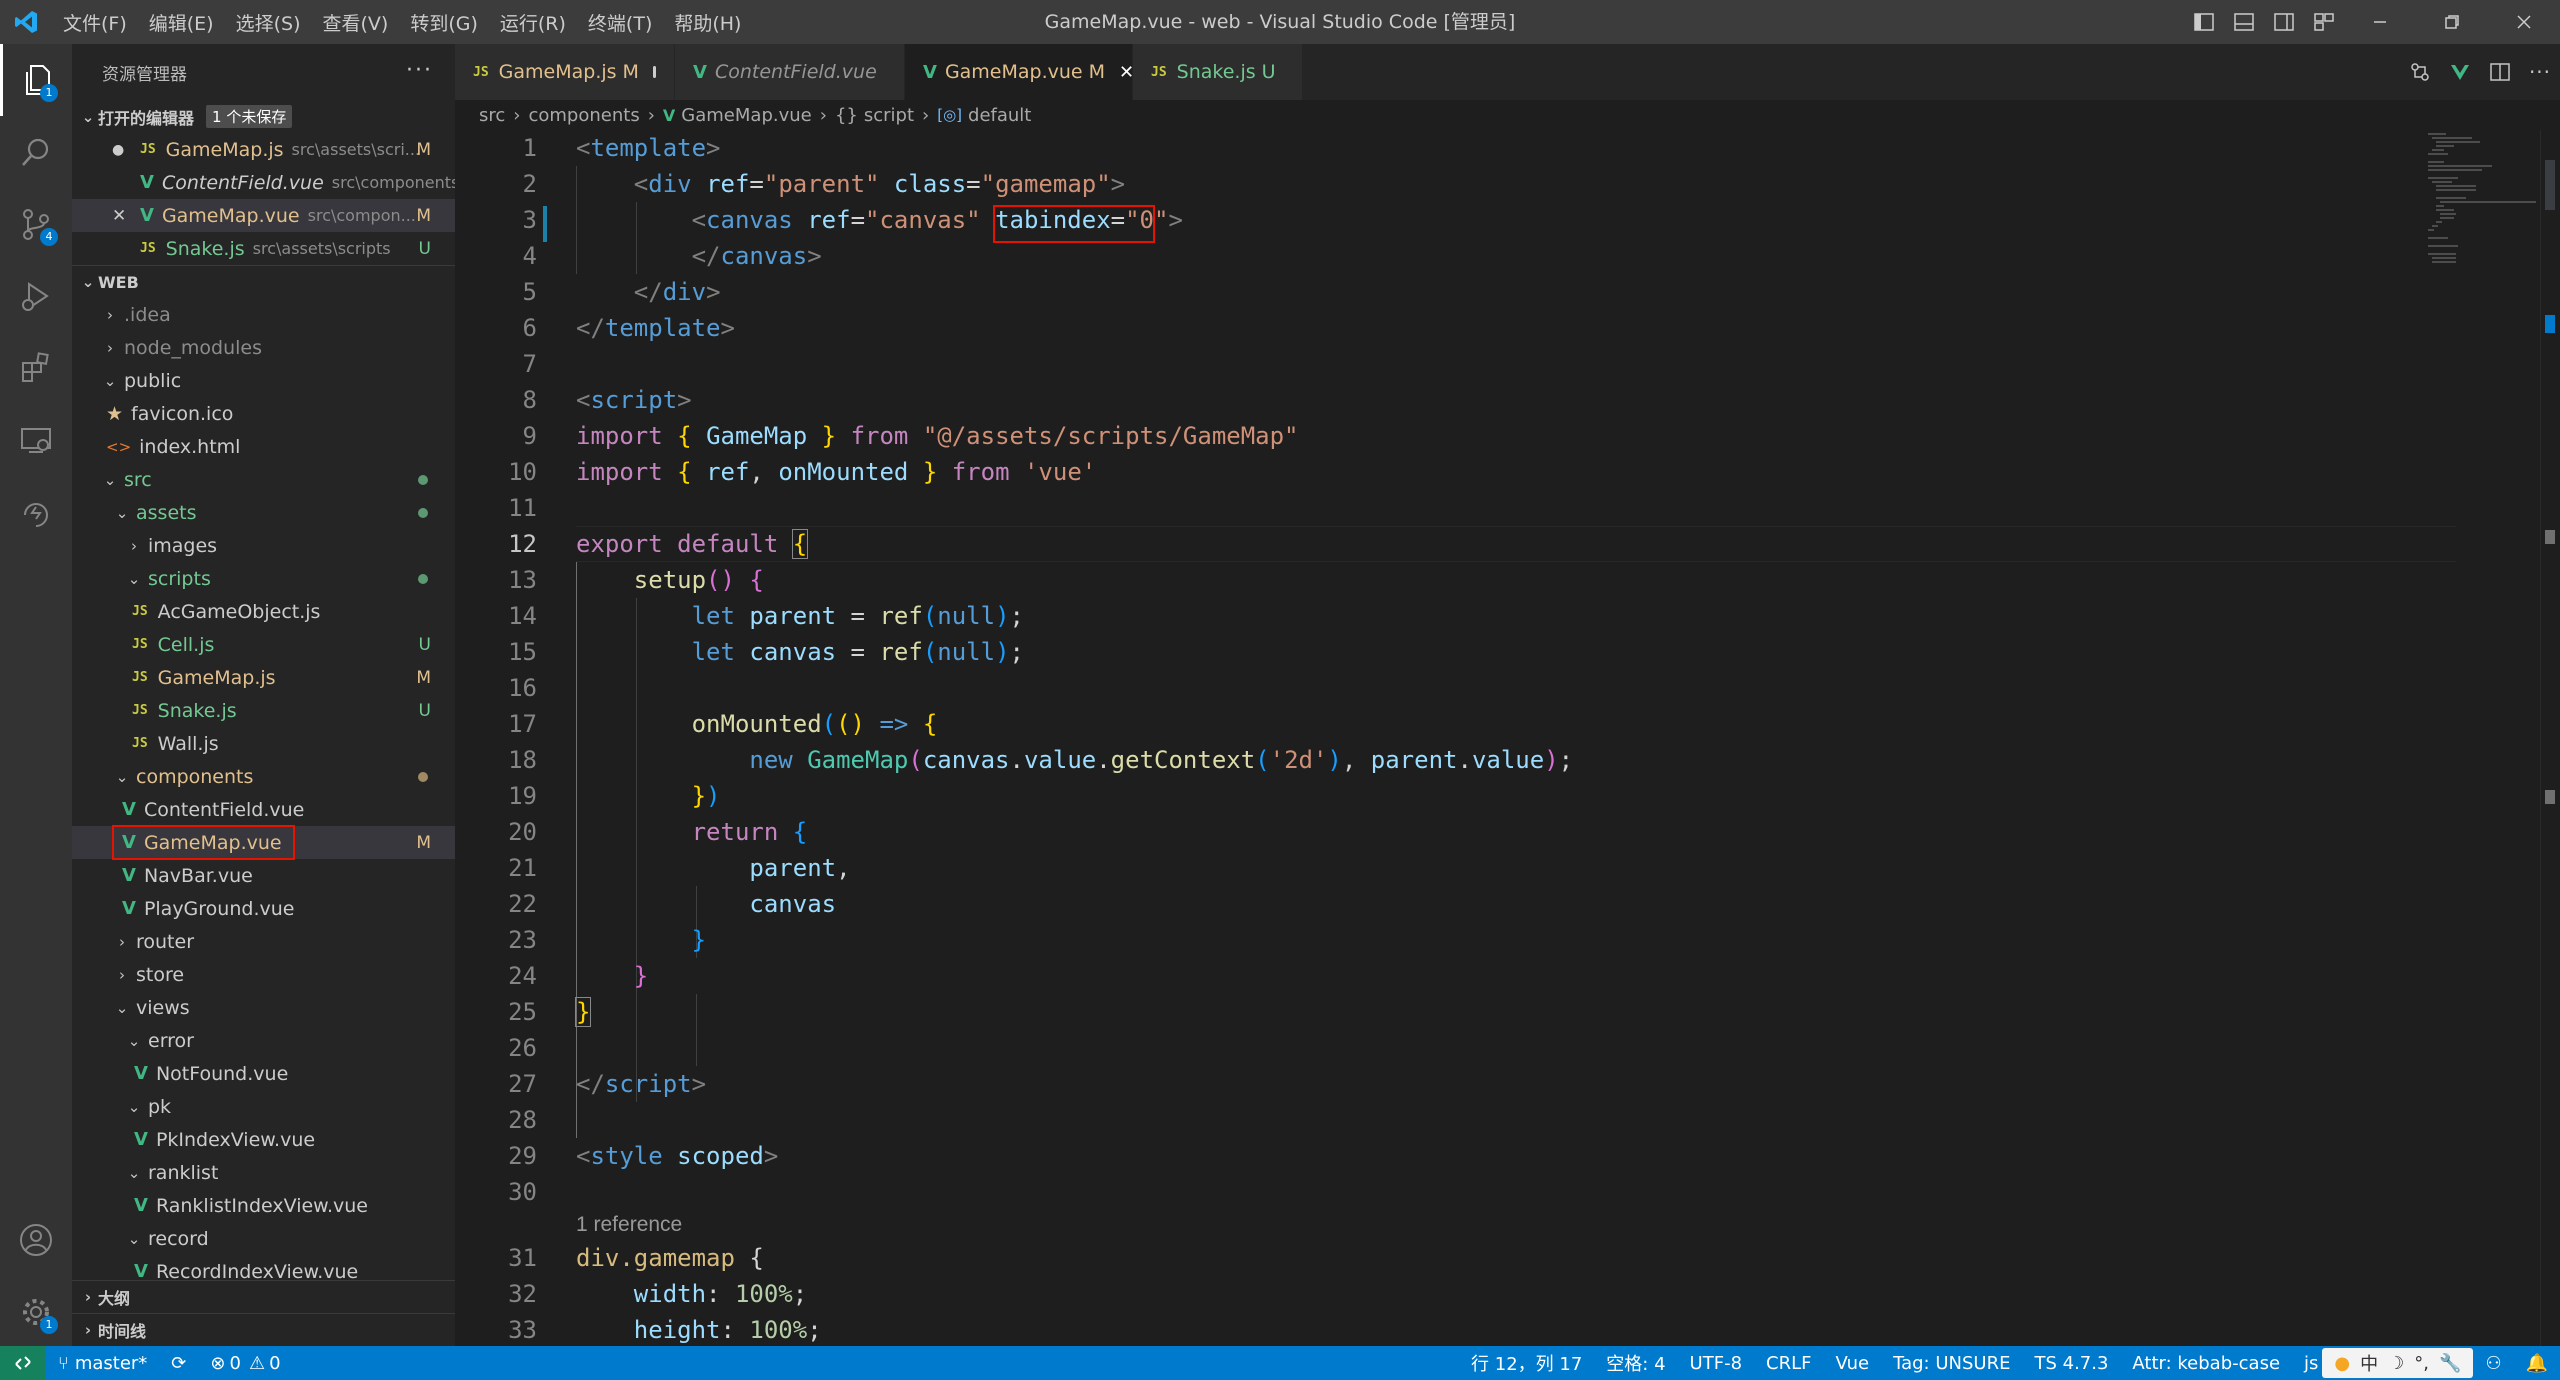 This screenshot has width=2560, height=1380. What do you see at coordinates (419, 70) in the screenshot?
I see `explorer-more-icon: ···` at bounding box center [419, 70].